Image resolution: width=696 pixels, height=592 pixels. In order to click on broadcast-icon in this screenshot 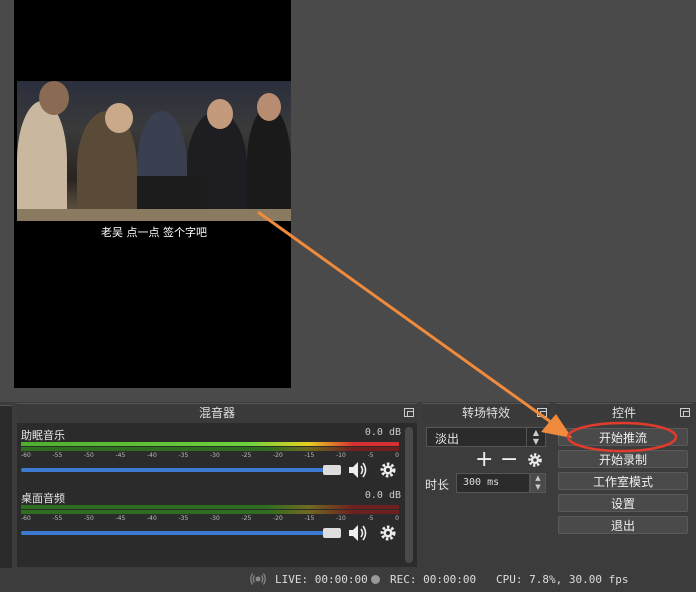, I will do `click(258, 579)`.